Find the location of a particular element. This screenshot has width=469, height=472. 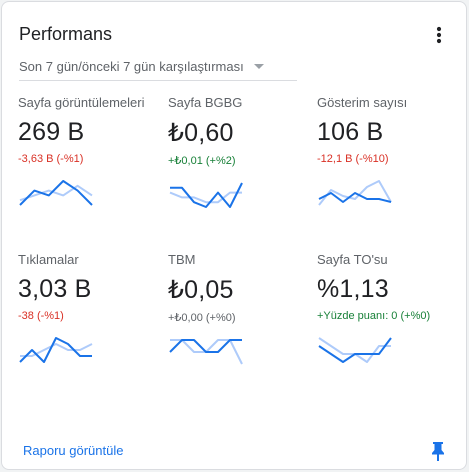

metric-cpc: TBM ₺0,05 +₺0,00 (+%0) is located at coordinates (238, 309).